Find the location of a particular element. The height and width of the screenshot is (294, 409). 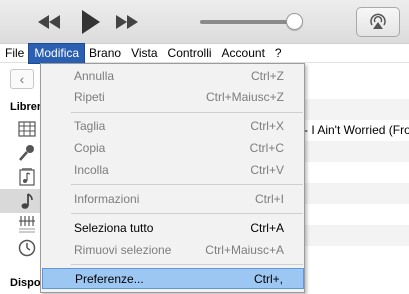

player-toolbar is located at coordinates (204, 22).